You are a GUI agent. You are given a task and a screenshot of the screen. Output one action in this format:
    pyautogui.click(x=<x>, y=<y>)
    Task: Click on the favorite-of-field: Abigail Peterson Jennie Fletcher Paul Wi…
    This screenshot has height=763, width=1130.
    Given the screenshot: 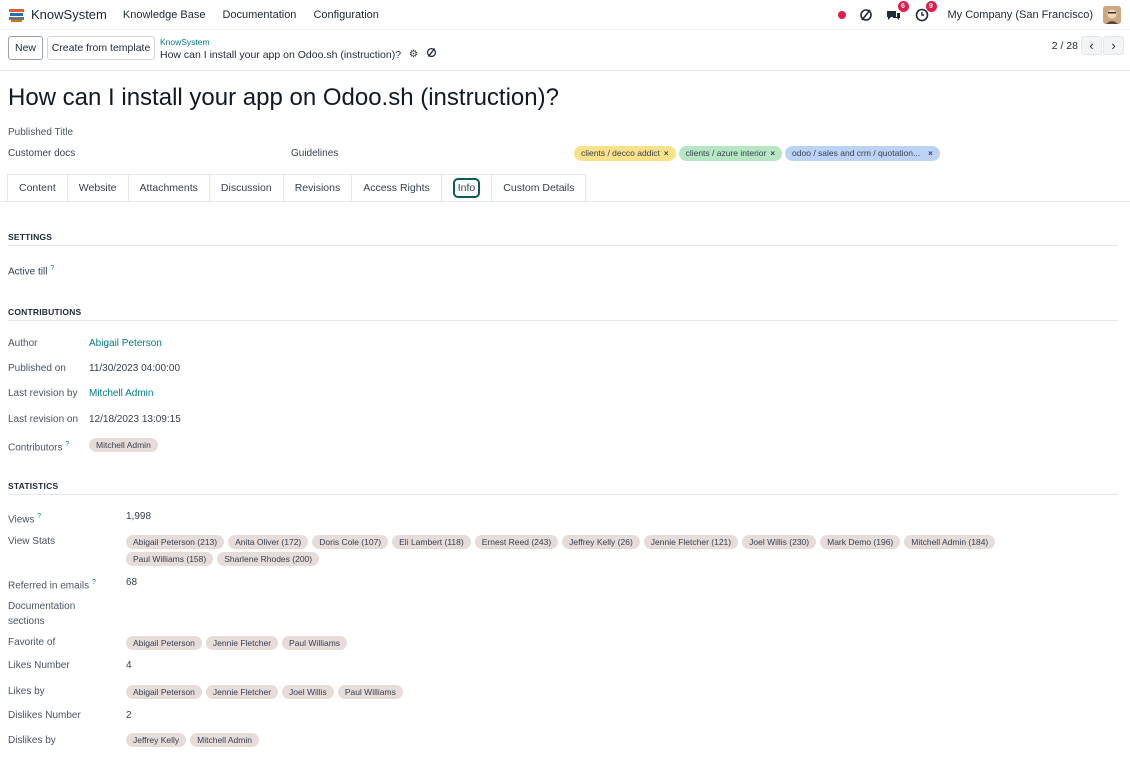 What is the action you would take?
    pyautogui.click(x=237, y=643)
    